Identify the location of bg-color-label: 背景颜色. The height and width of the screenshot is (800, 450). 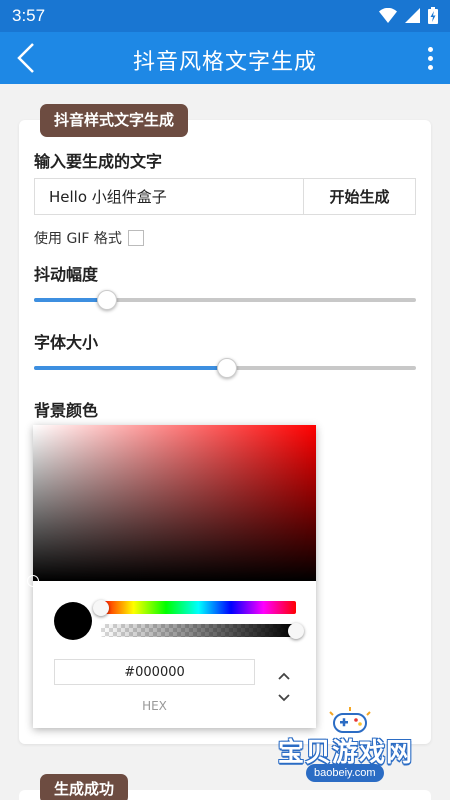
(66, 410).